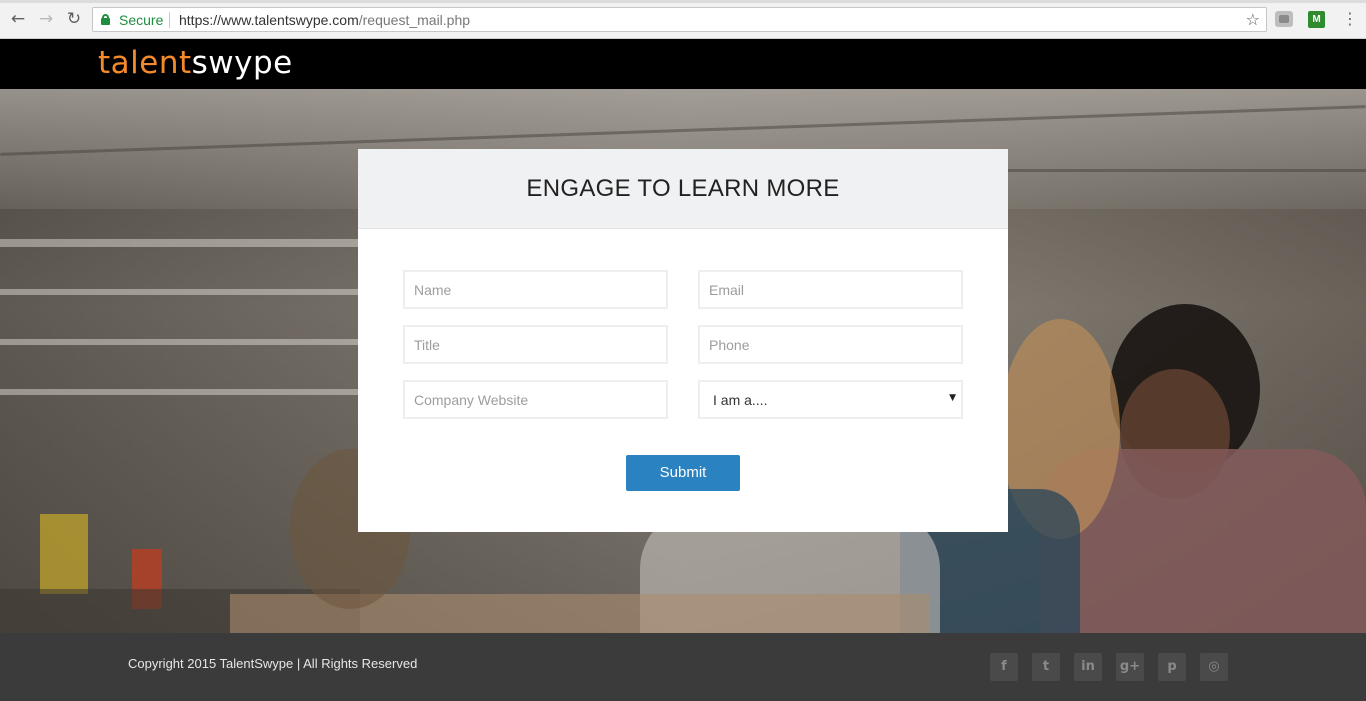  What do you see at coordinates (1284, 19) in the screenshot?
I see `extension-icon` at bounding box center [1284, 19].